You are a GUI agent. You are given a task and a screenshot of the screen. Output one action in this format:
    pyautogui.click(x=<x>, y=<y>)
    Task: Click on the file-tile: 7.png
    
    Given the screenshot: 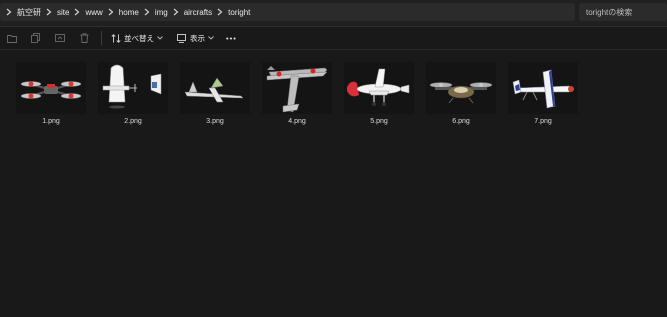 What is the action you would take?
    pyautogui.click(x=543, y=93)
    